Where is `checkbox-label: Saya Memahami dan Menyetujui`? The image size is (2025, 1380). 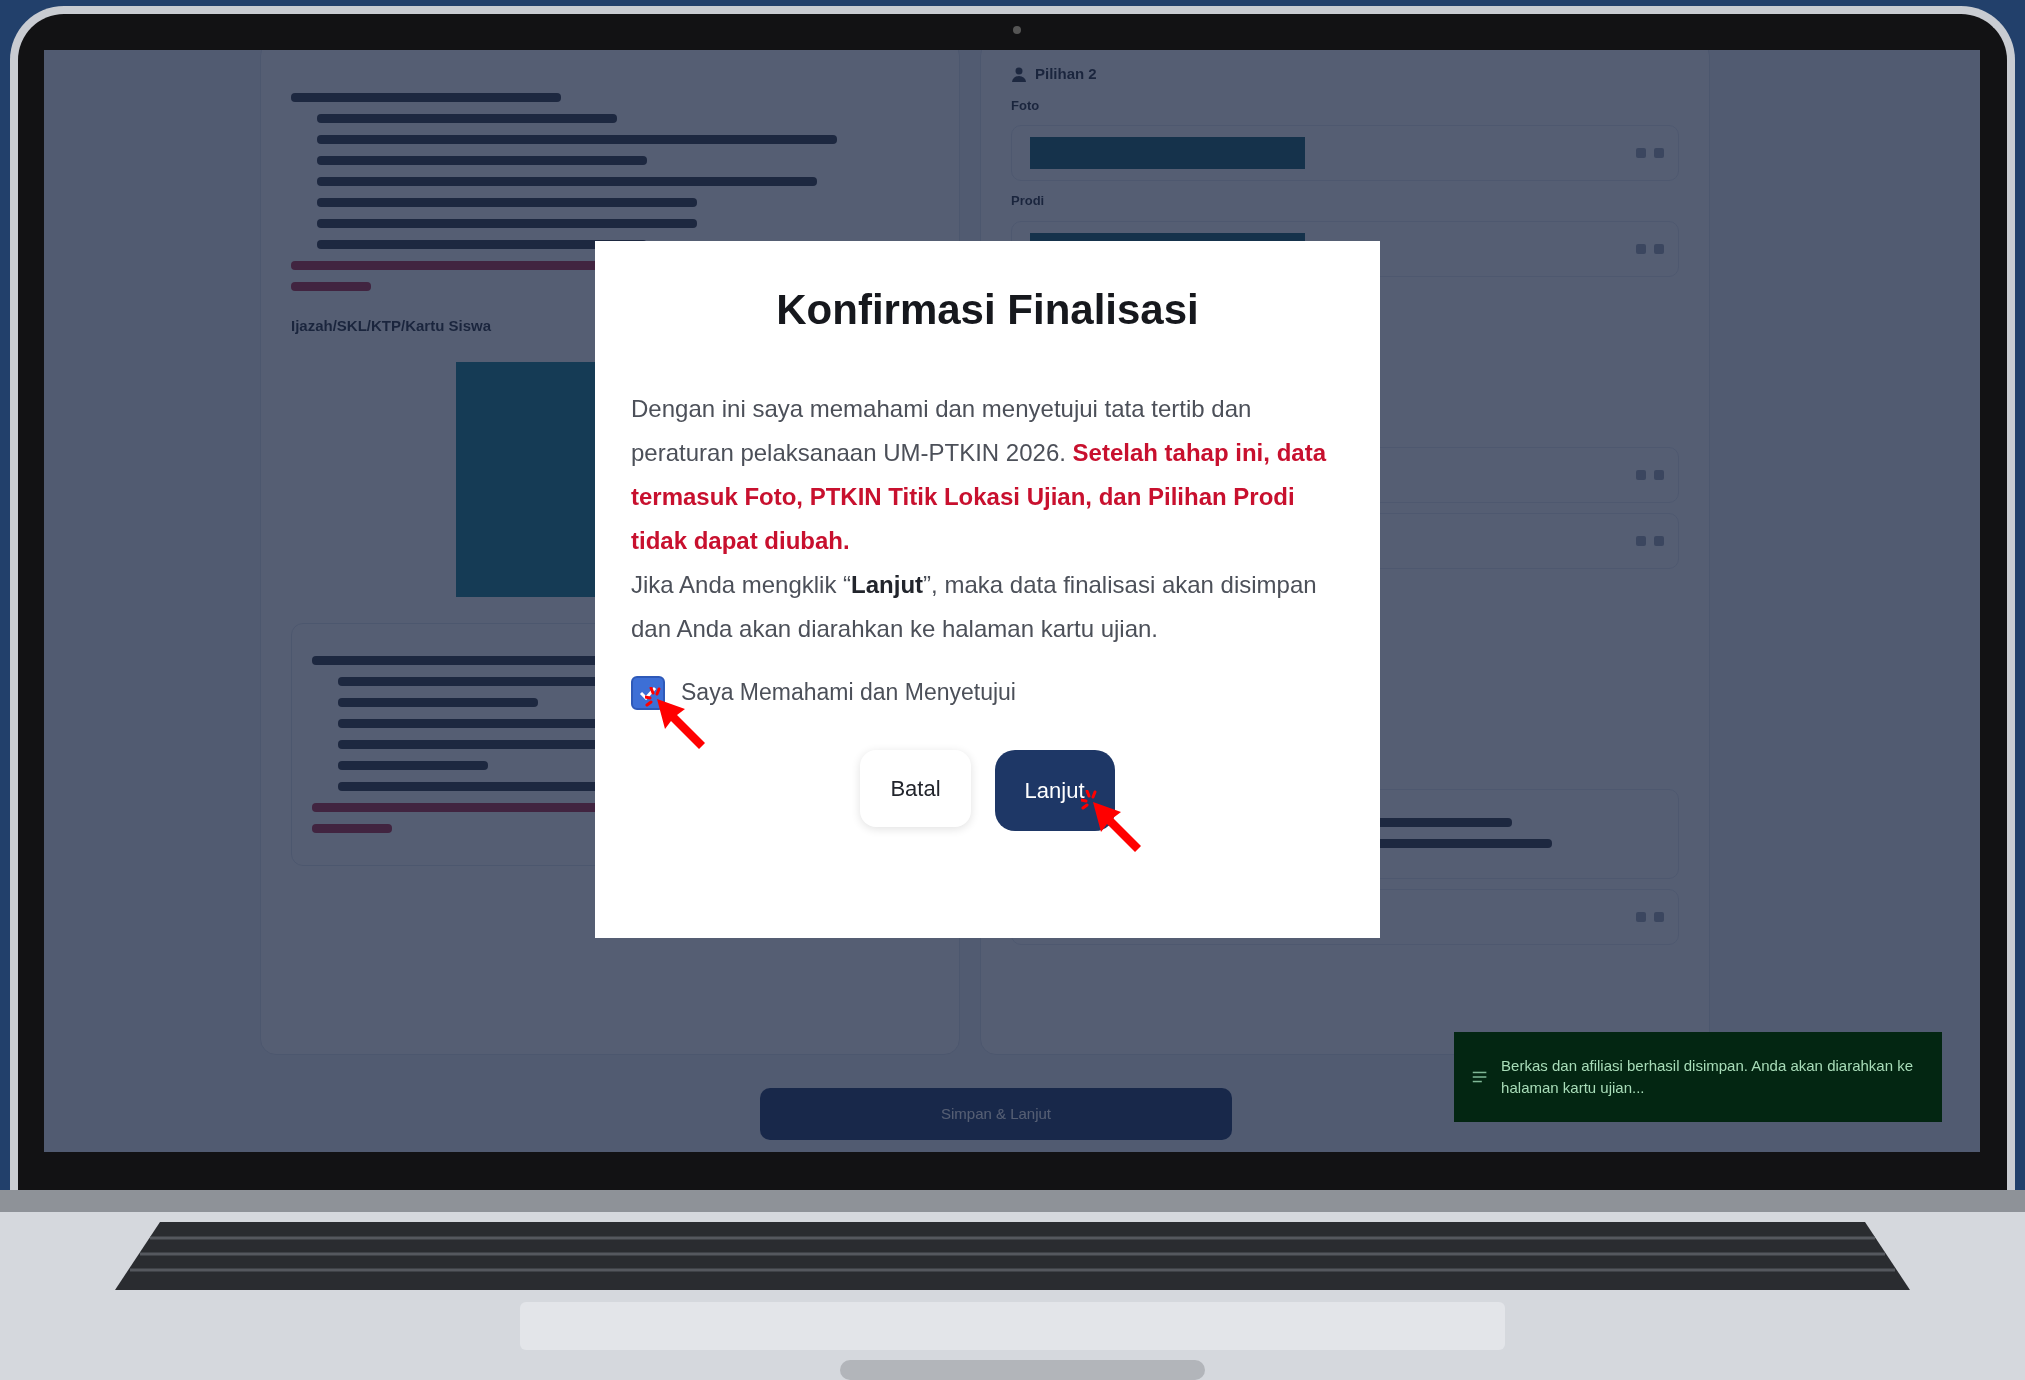
checkbox-label: Saya Memahami dan Menyetujui is located at coordinates (848, 693).